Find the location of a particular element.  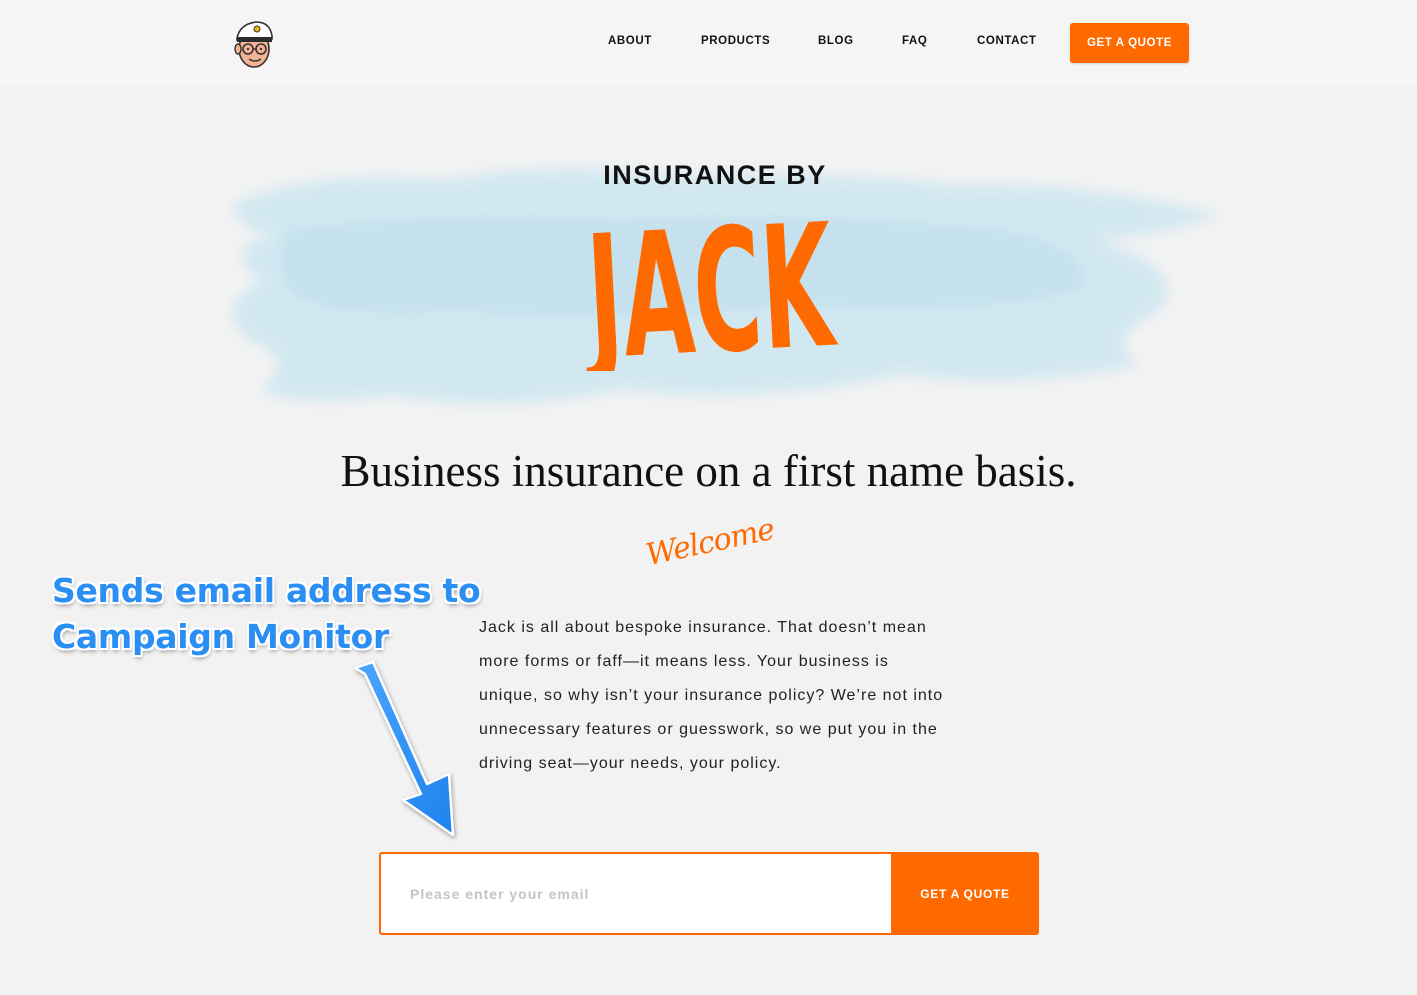

brand-wordmark-jack: JACK is located at coordinates (708, 279).